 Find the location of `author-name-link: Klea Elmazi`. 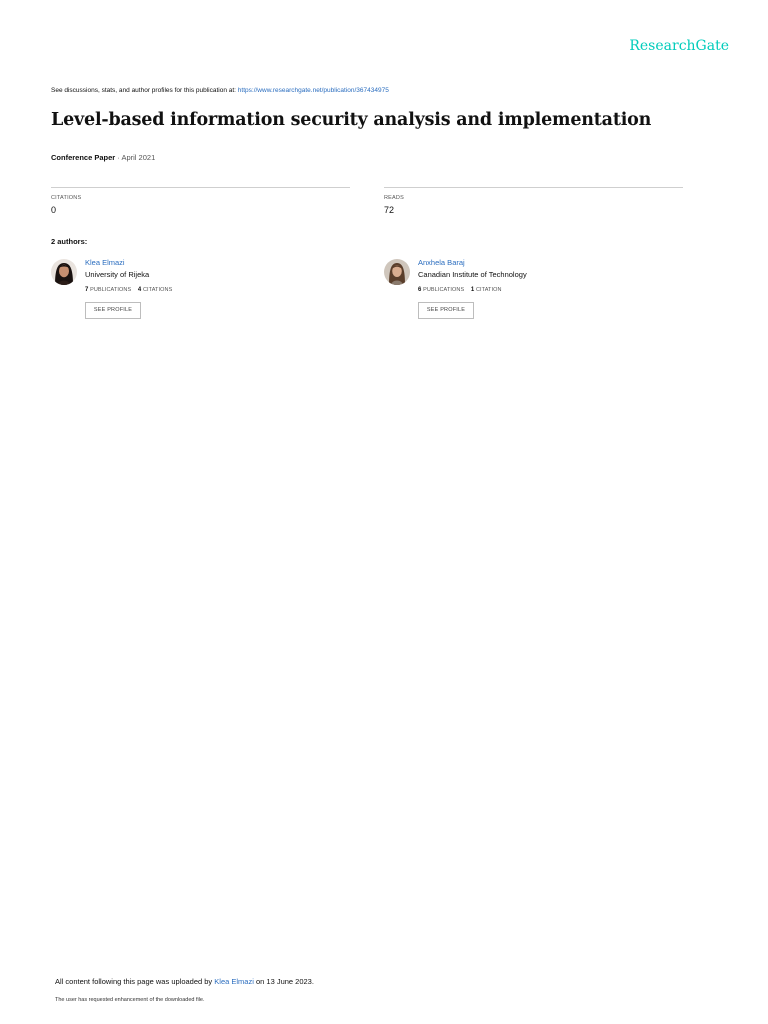

author-name-link: Klea Elmazi is located at coordinates (105, 262).